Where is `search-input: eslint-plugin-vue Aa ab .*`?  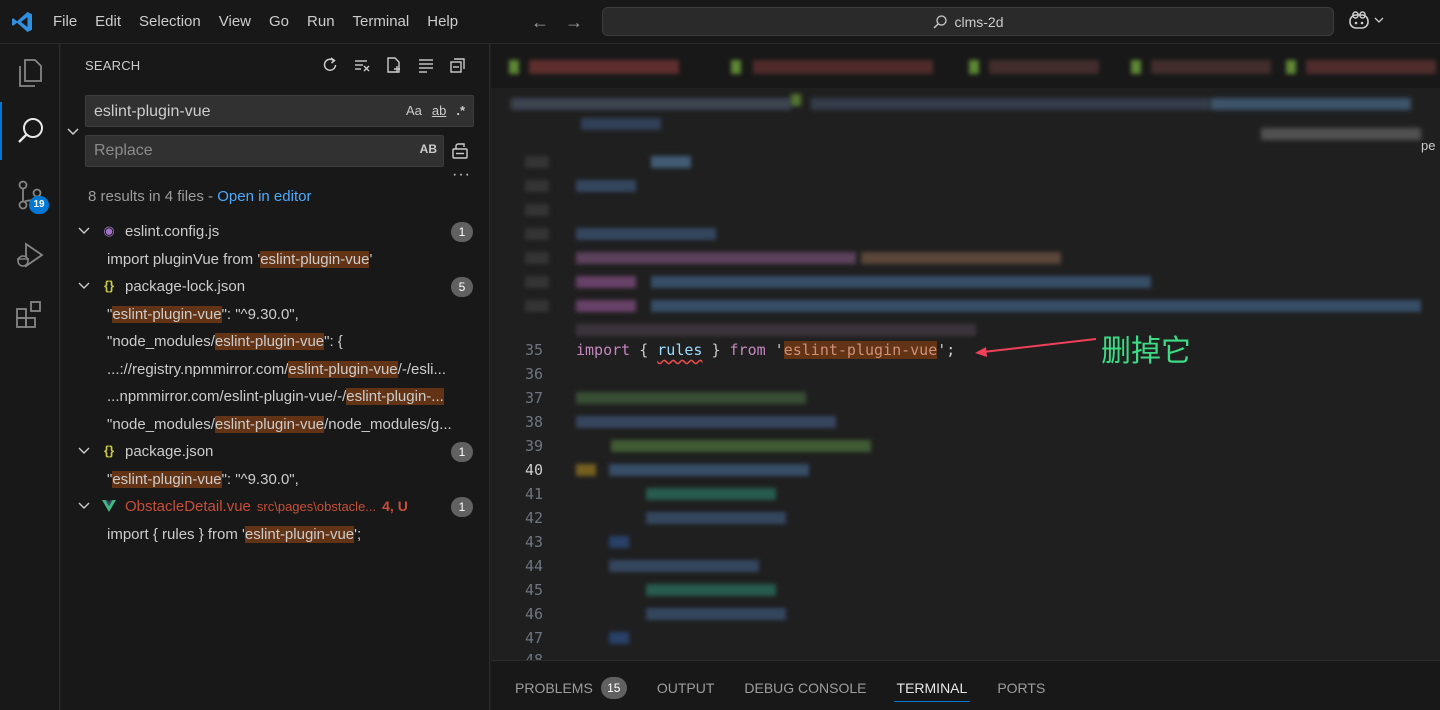
search-input: eslint-plugin-vue Aa ab .* is located at coordinates (279, 111).